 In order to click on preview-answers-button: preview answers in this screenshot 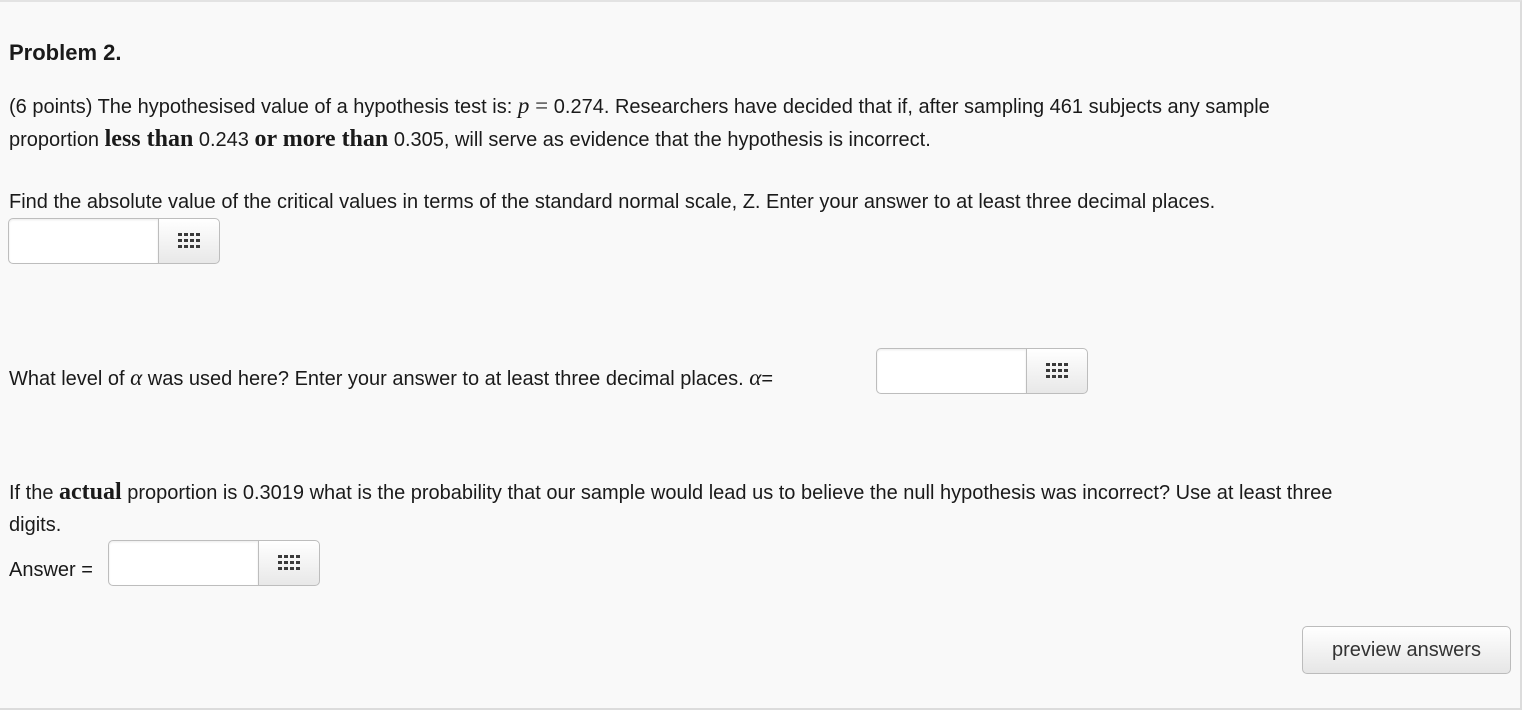, I will do `click(1406, 650)`.